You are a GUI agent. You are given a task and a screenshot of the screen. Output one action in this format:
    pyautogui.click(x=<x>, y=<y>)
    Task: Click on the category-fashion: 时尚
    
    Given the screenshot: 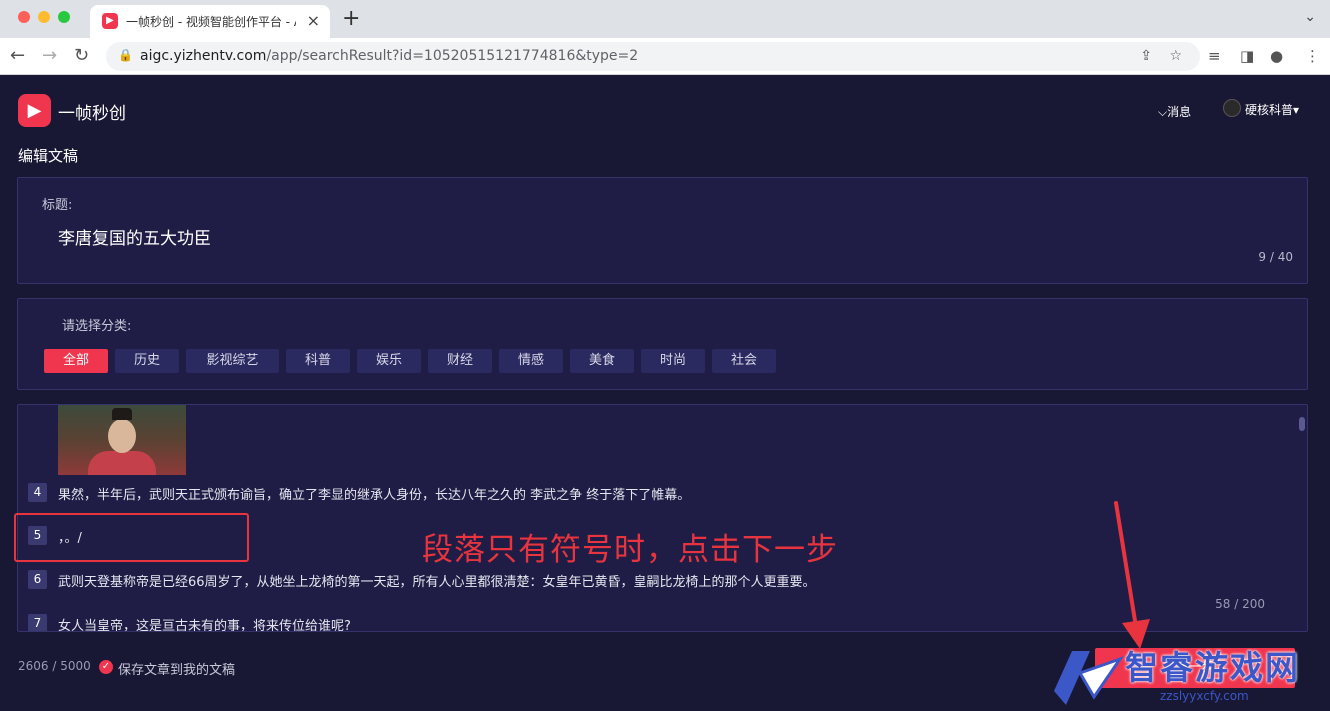 What is the action you would take?
    pyautogui.click(x=673, y=361)
    